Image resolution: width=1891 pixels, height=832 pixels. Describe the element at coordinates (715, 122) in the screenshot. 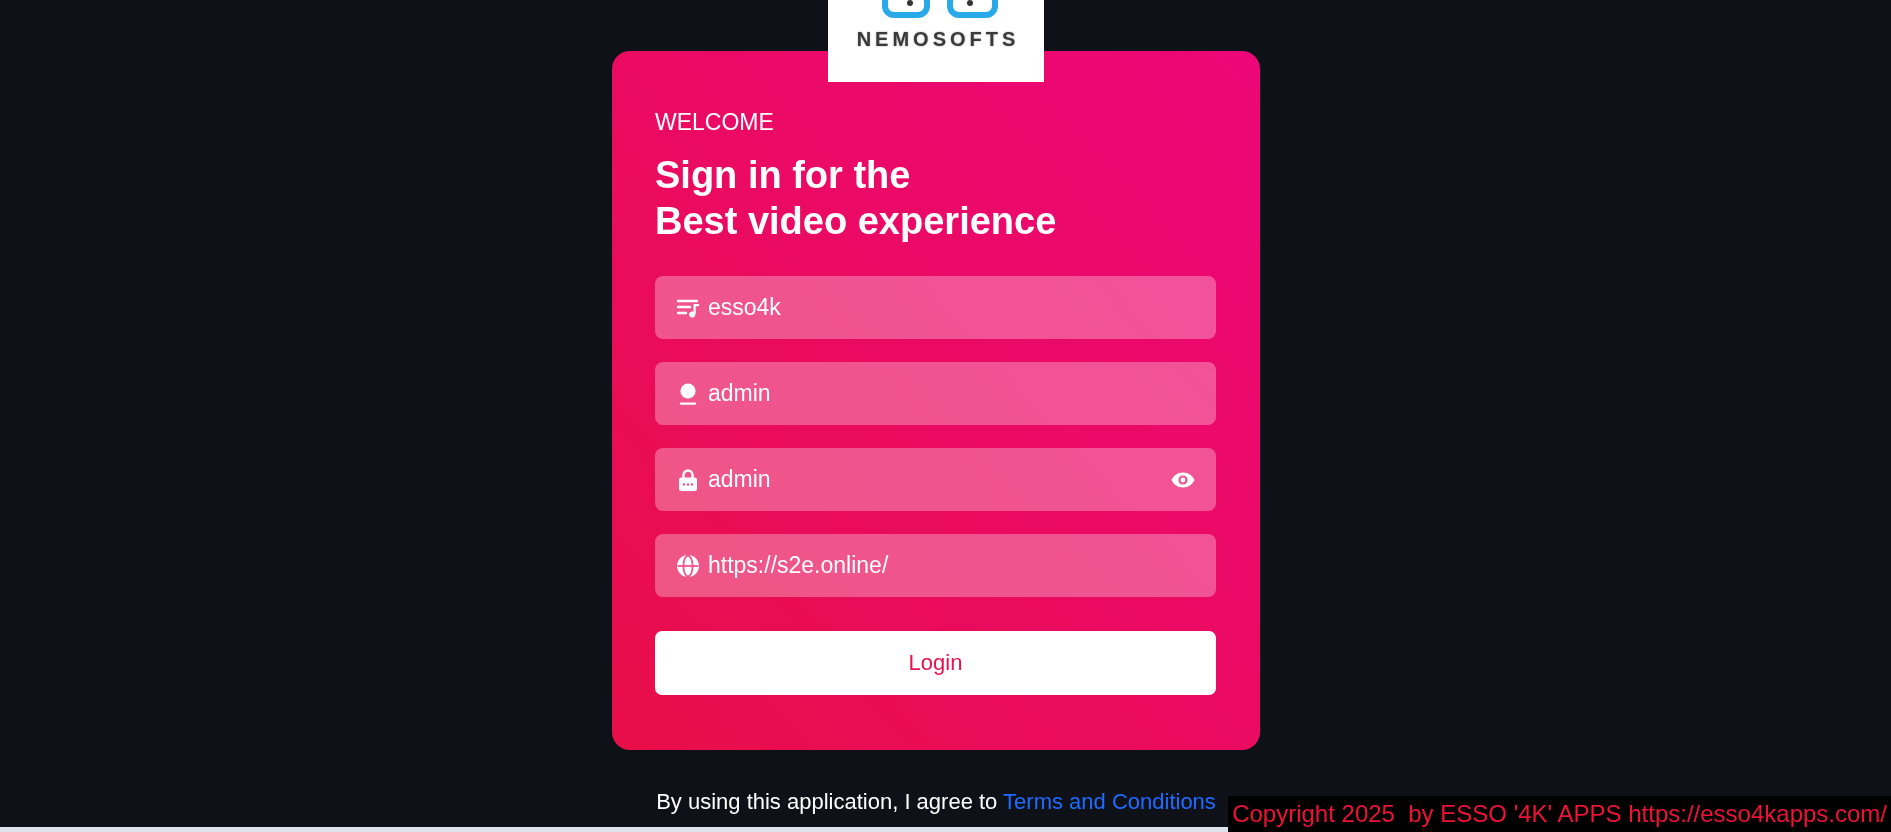

I see `welcome-label: WELCOME` at that location.